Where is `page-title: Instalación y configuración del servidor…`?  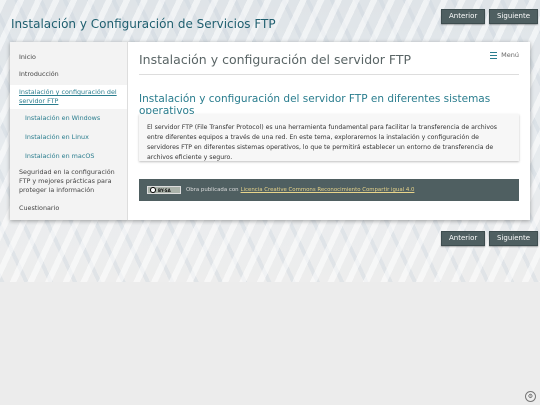
page-title: Instalación y configuración del servidor… is located at coordinates (329, 63).